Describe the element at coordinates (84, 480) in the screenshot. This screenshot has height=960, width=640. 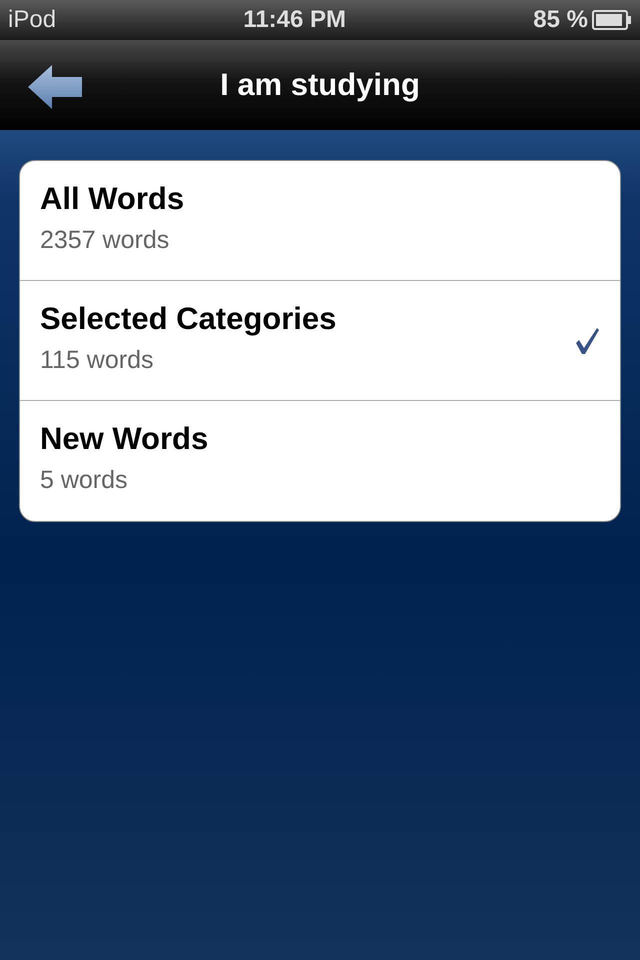
I see `option-word-count: 5 words` at that location.